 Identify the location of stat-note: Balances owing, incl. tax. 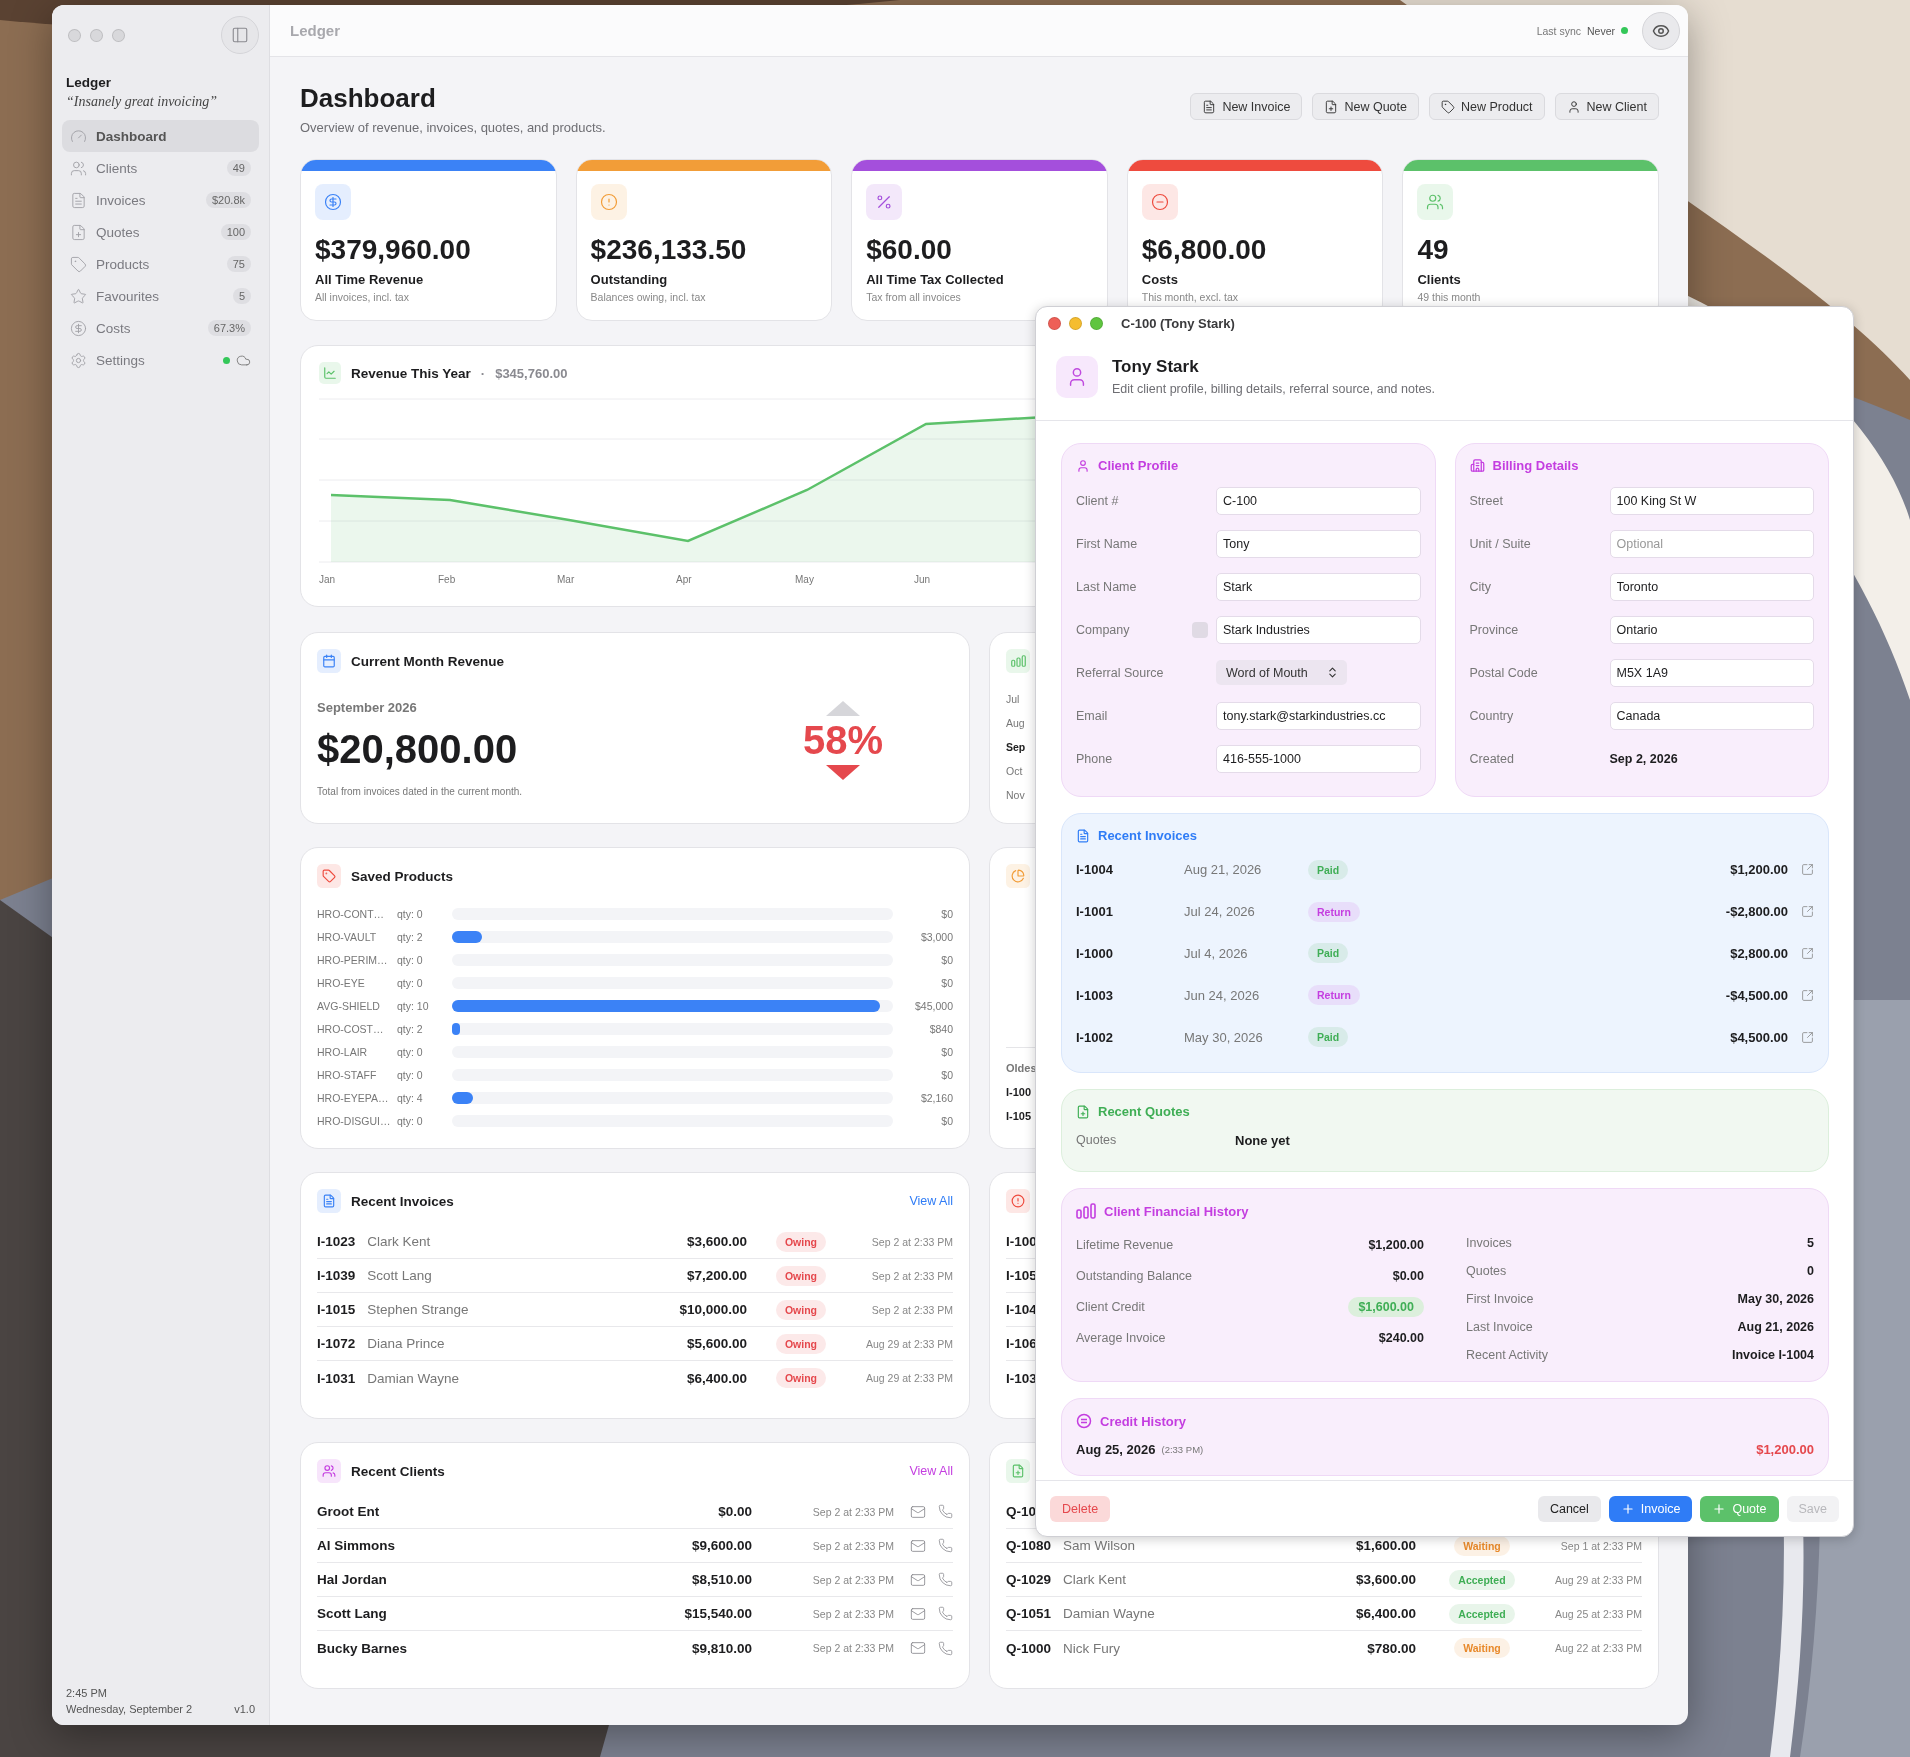
(648, 297).